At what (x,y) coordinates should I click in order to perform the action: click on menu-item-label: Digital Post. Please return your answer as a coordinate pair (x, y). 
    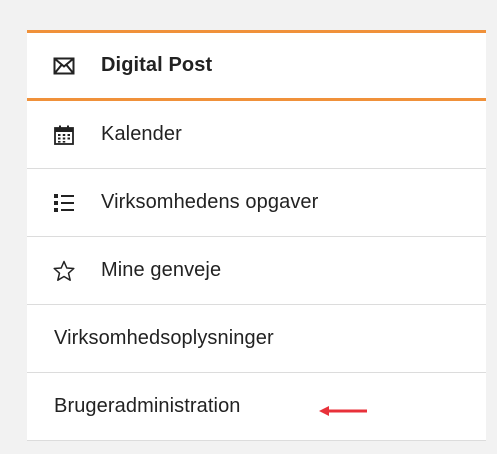
    Looking at the image, I should click on (157, 65).